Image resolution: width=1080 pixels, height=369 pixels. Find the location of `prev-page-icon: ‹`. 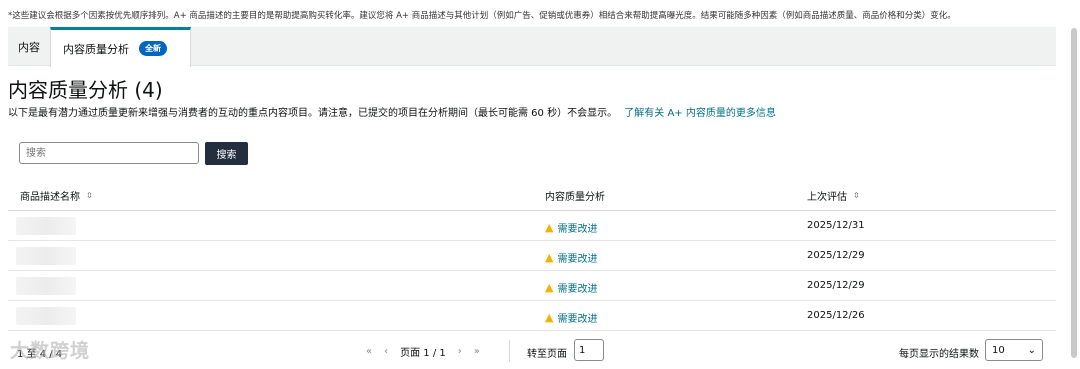

prev-page-icon: ‹ is located at coordinates (386, 351).